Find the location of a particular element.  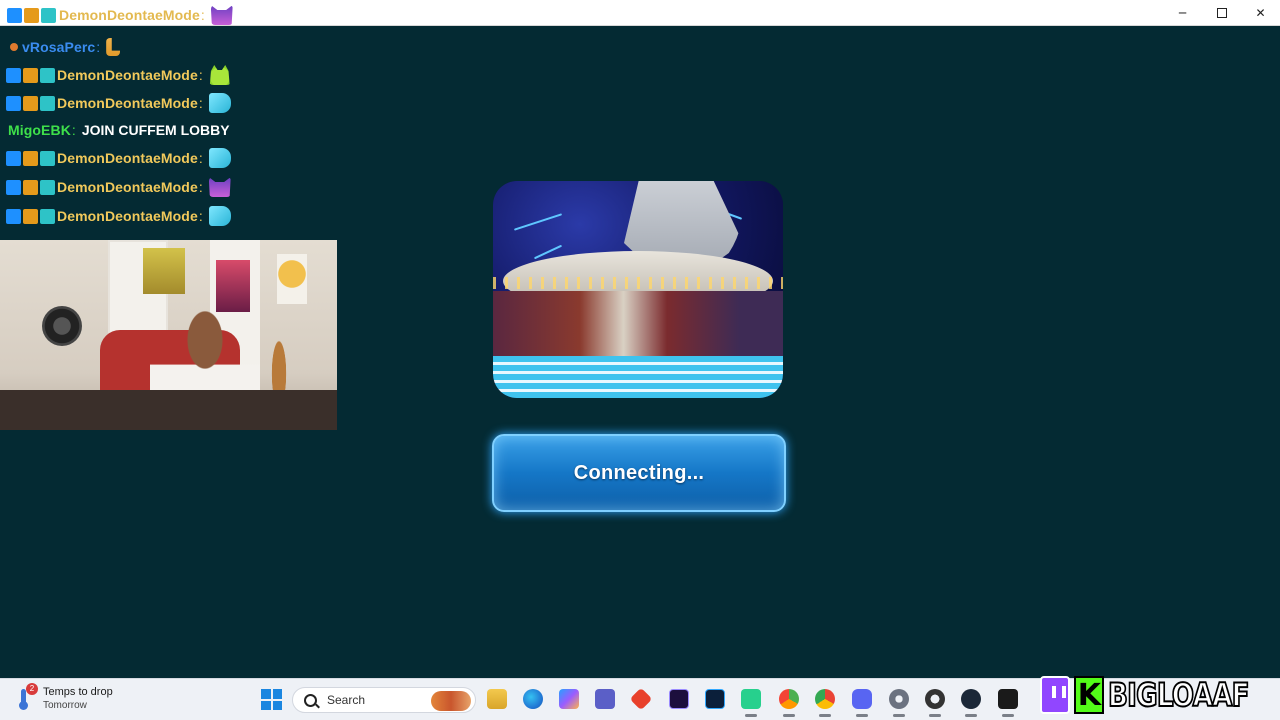

close-button: ✕ is located at coordinates (1260, 13).